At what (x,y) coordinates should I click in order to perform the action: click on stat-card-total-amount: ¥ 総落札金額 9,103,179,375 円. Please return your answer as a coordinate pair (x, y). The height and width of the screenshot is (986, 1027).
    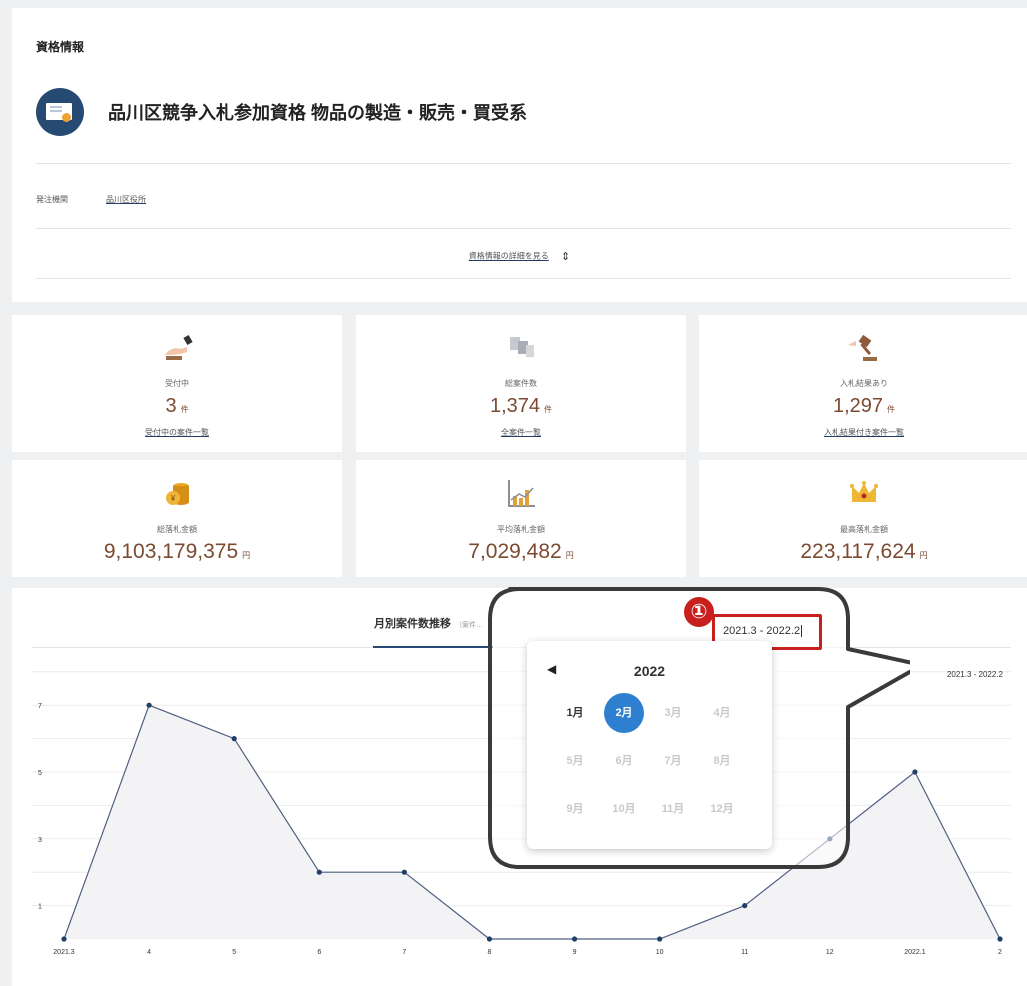
    Looking at the image, I should click on (177, 518).